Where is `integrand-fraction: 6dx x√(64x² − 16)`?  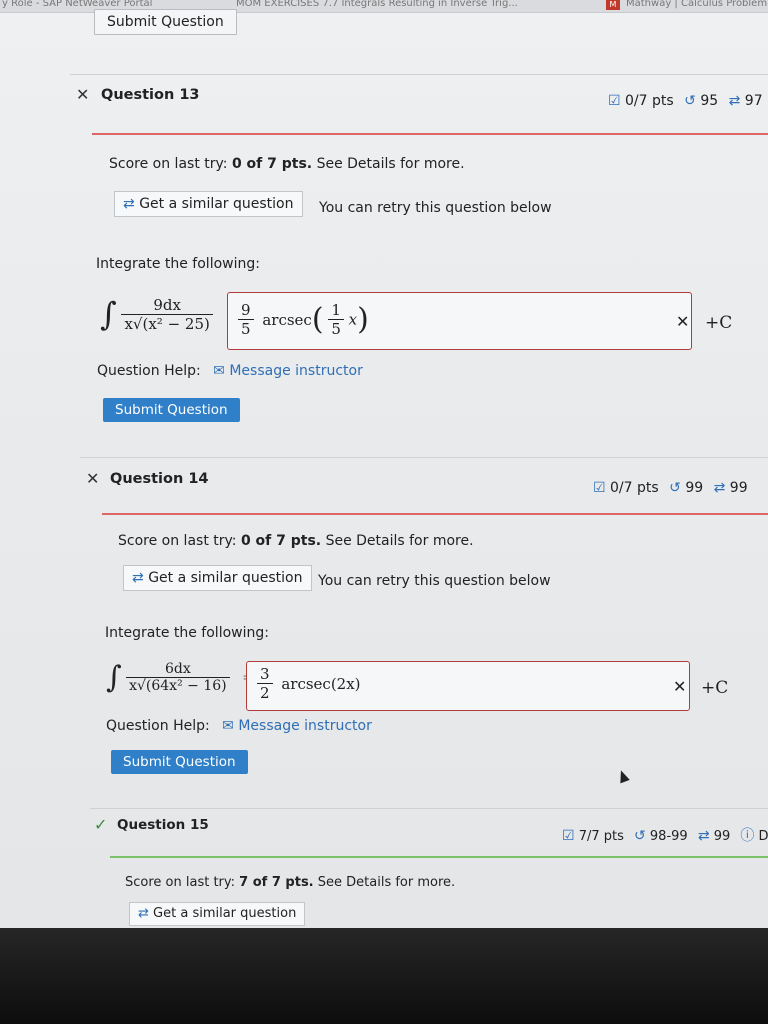
integrand-fraction: 6dx x√(64x² − 16) is located at coordinates (178, 677).